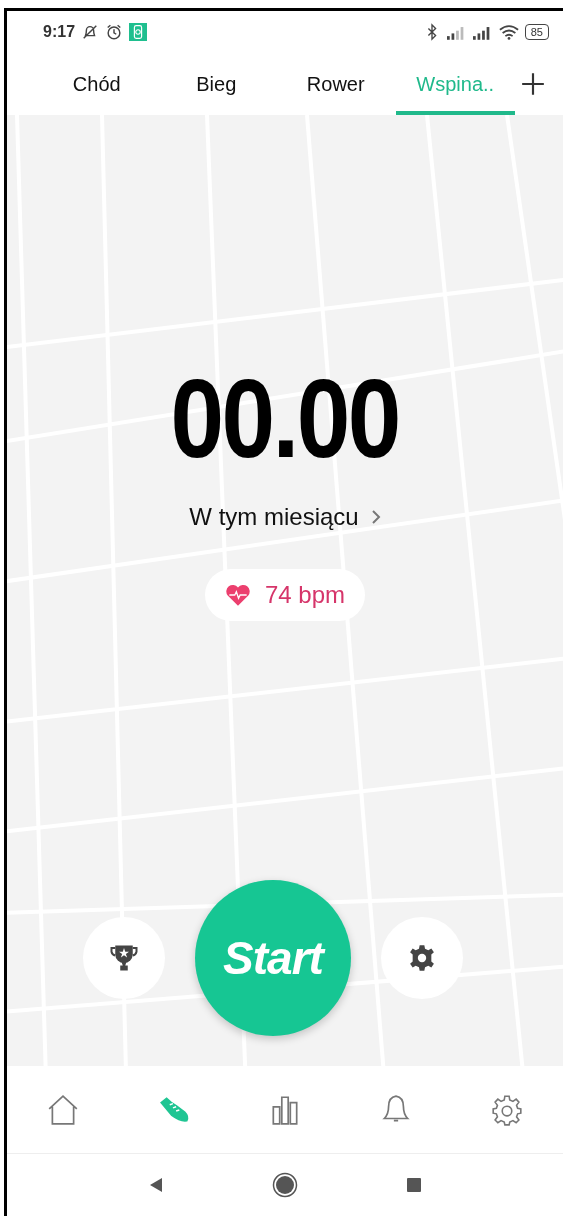 The height and width of the screenshot is (1216, 563). Describe the element at coordinates (536, 32) in the screenshot. I see `battery-indicator: 85` at that location.